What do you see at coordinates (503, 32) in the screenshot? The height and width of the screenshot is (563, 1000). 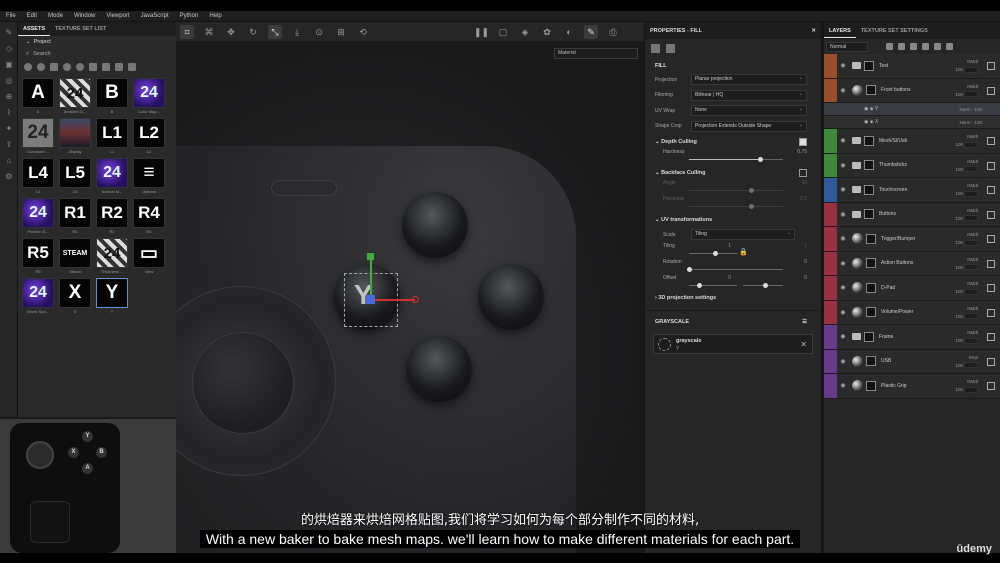 I see `camera-icon: ▢` at bounding box center [503, 32].